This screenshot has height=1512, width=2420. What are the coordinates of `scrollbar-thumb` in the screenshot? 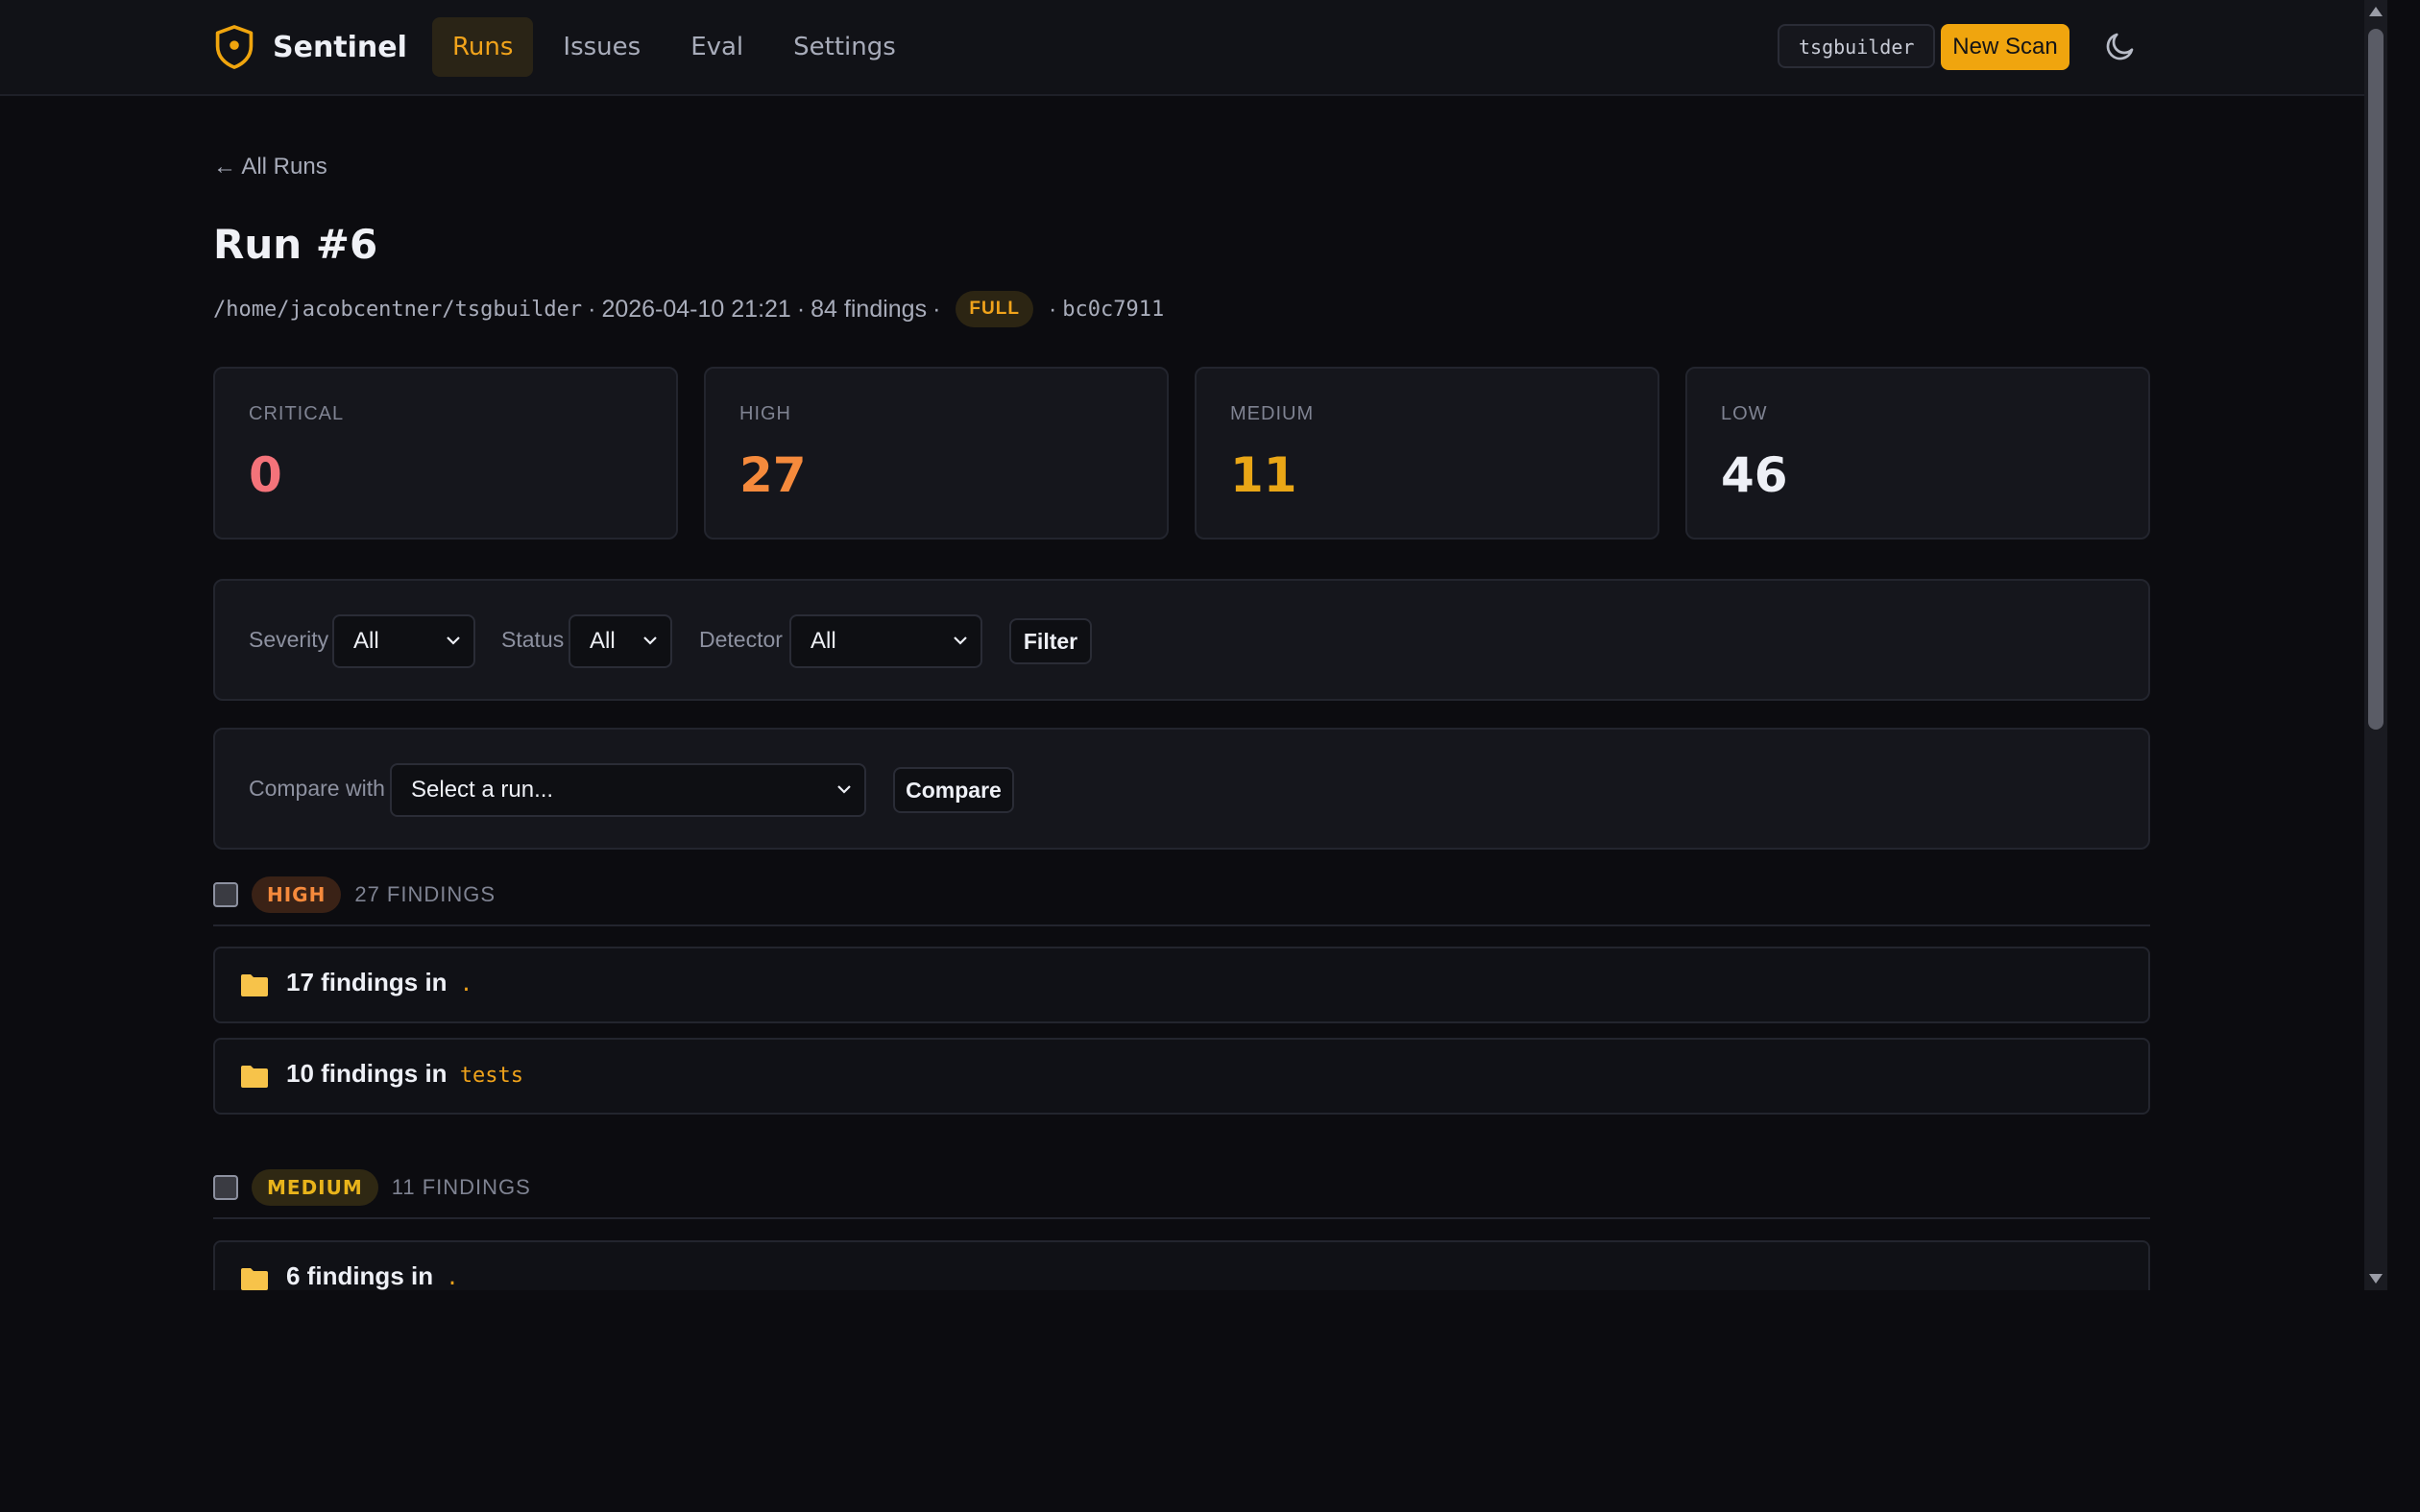 It's located at (2376, 379).